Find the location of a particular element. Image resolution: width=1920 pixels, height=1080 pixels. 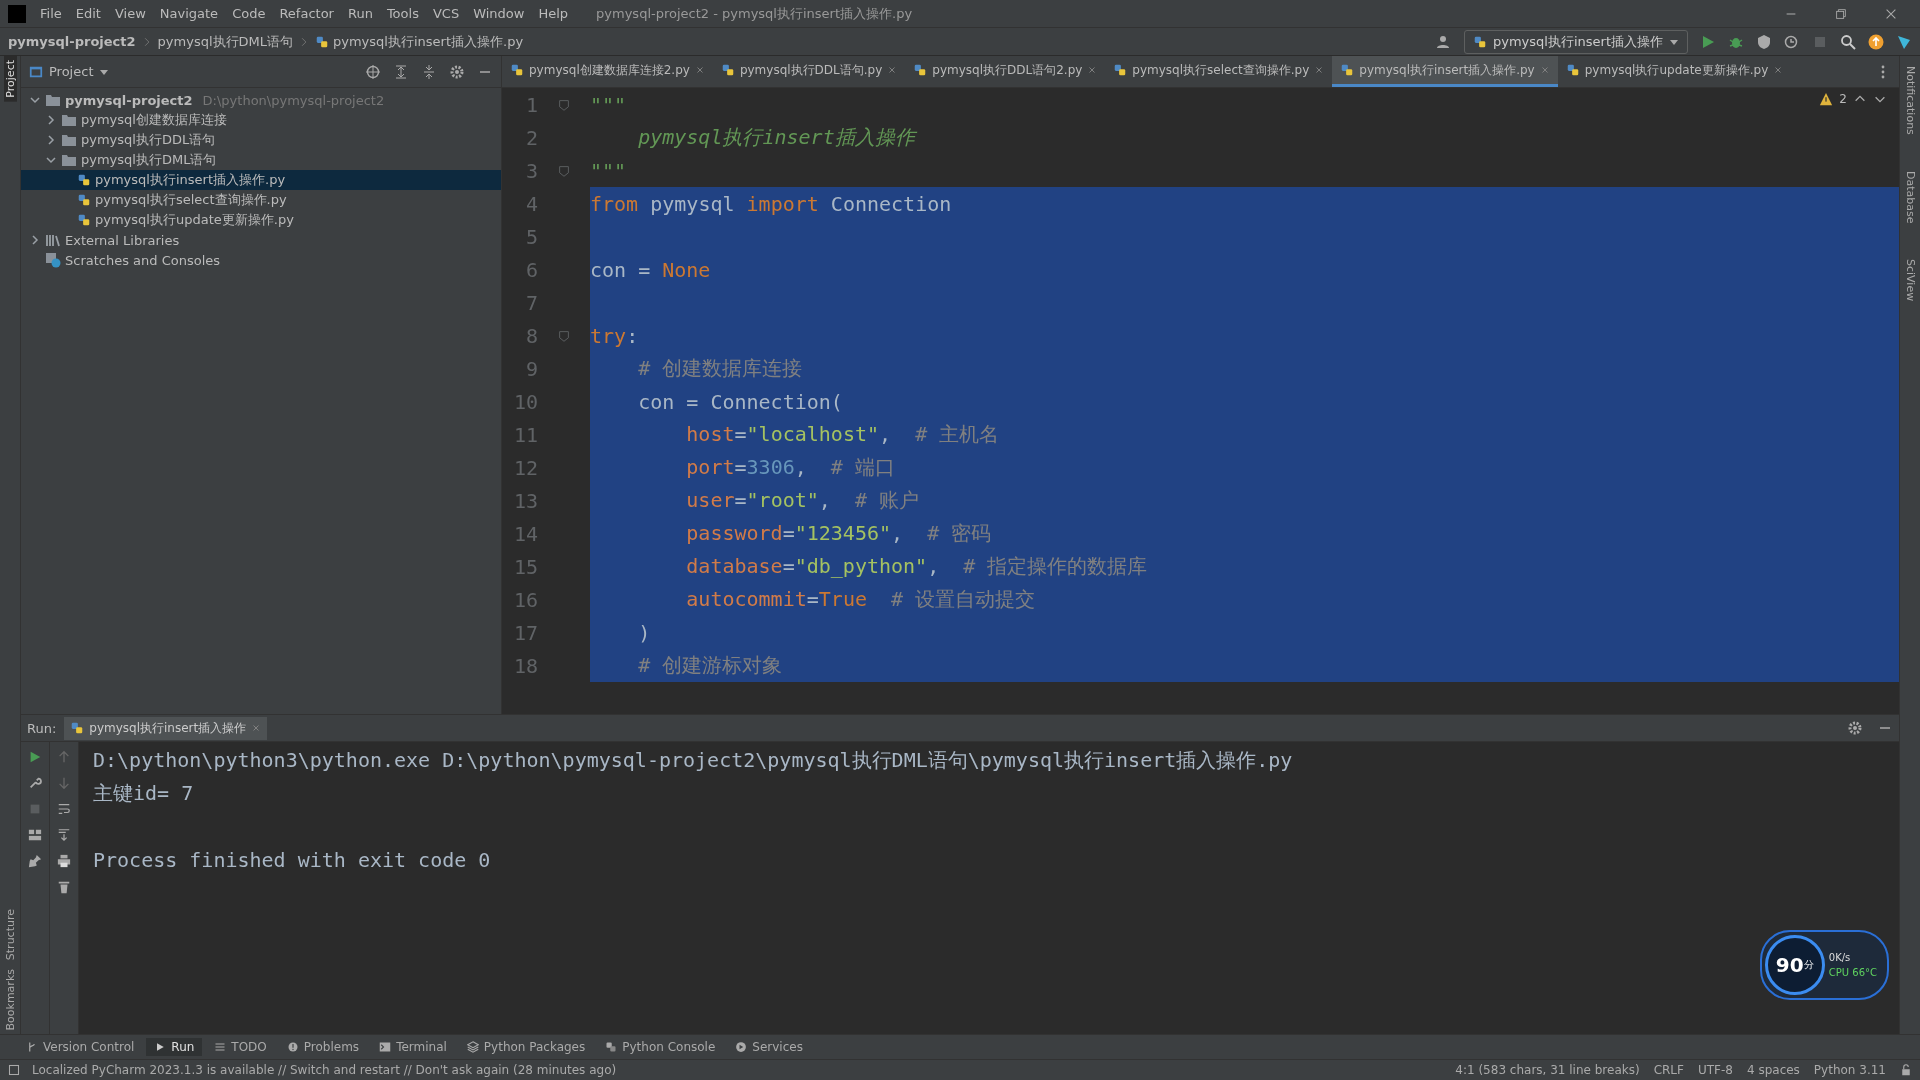

print-icon is located at coordinates (64, 861).